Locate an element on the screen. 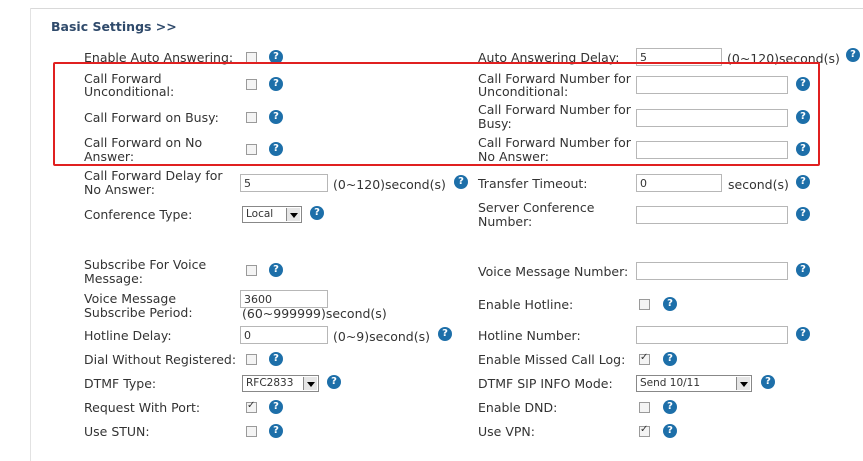  conference-type-value: Local is located at coordinates (260, 214).